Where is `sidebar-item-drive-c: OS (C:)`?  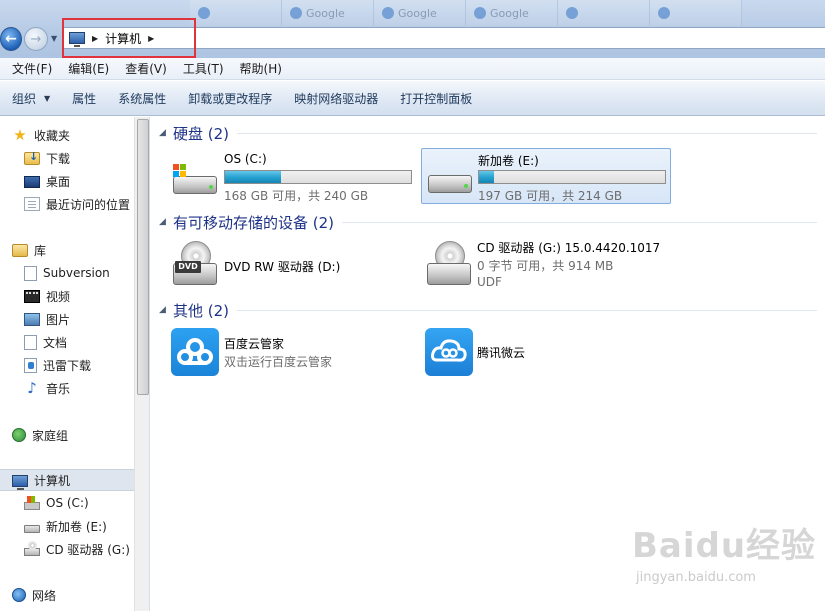 sidebar-item-drive-c: OS (C:) is located at coordinates (67, 503).